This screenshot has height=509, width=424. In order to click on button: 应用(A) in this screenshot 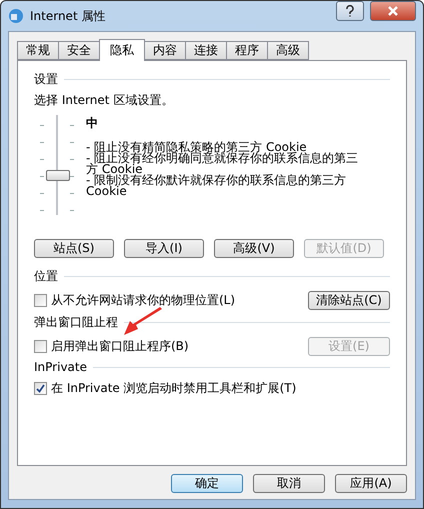, I will do `click(371, 483)`.